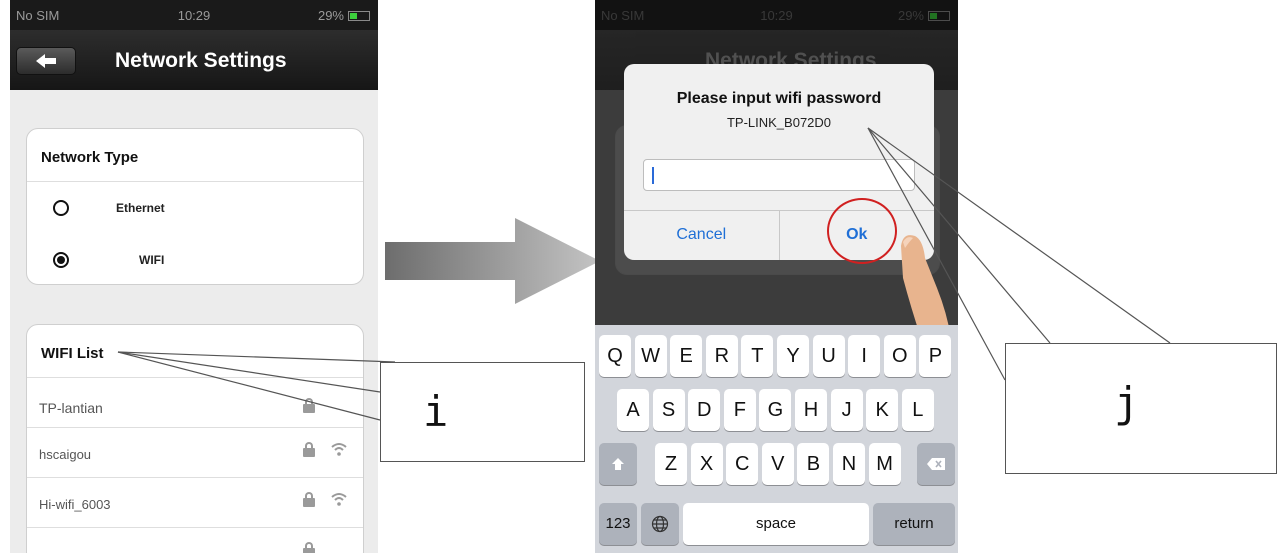 This screenshot has width=1283, height=553. I want to click on callout-pointer-i, so click(256, 386).